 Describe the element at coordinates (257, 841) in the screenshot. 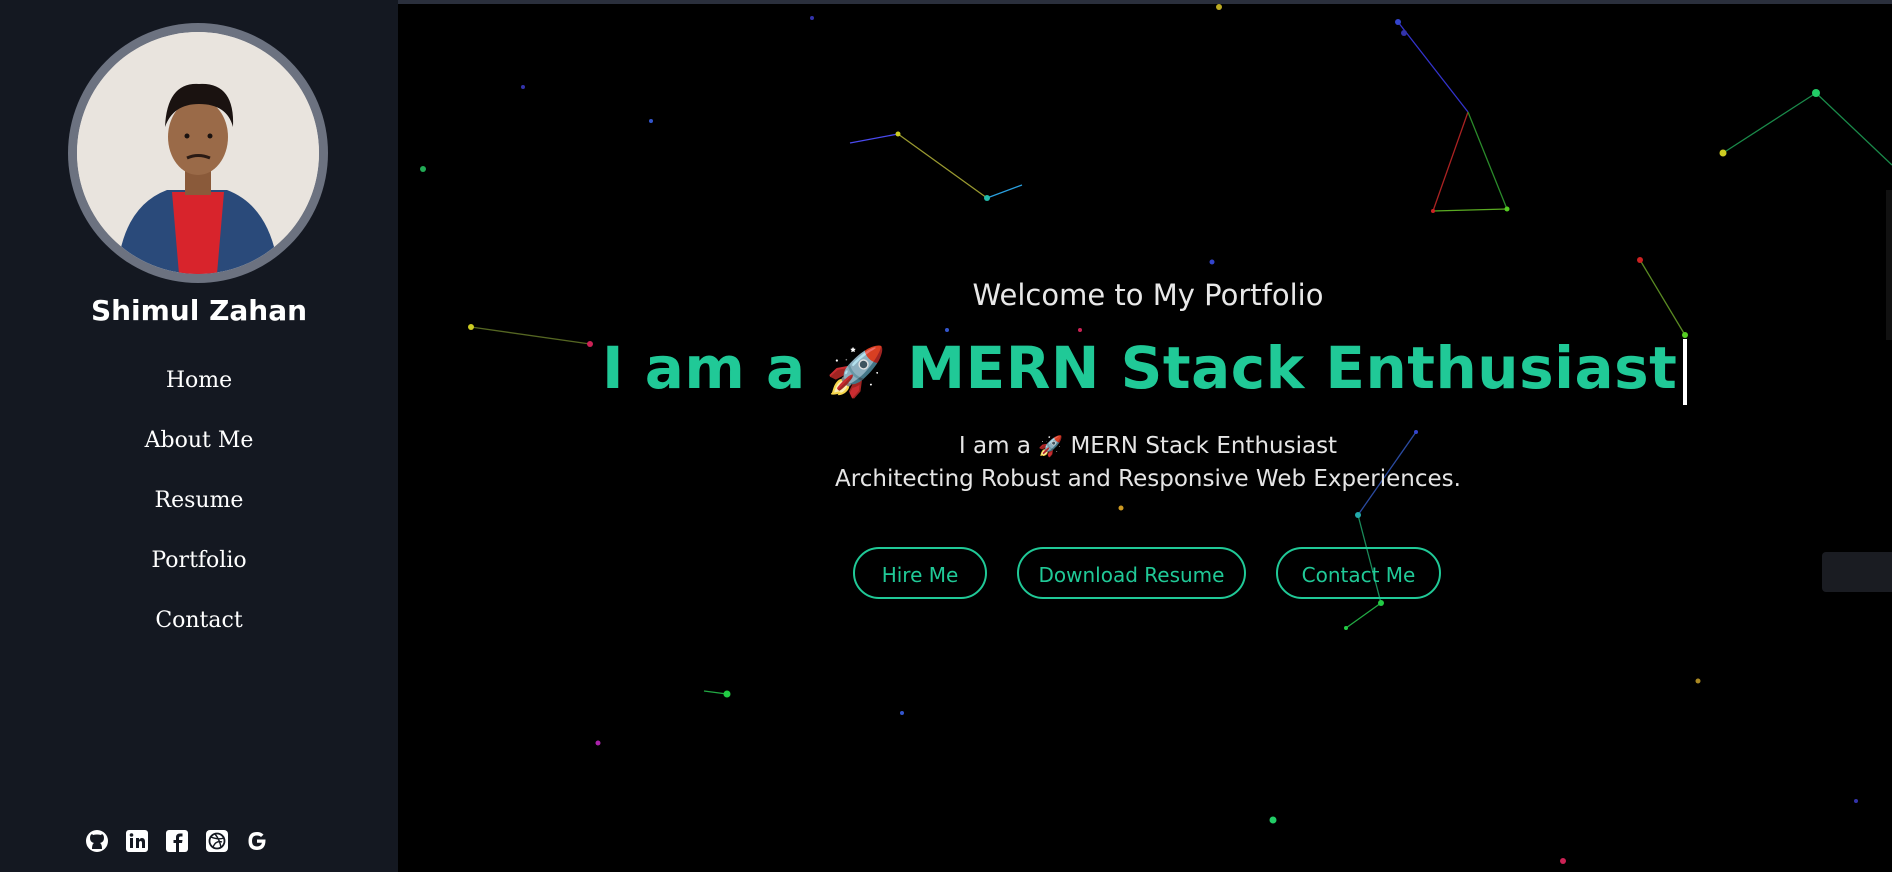

I see `google-icon` at that location.